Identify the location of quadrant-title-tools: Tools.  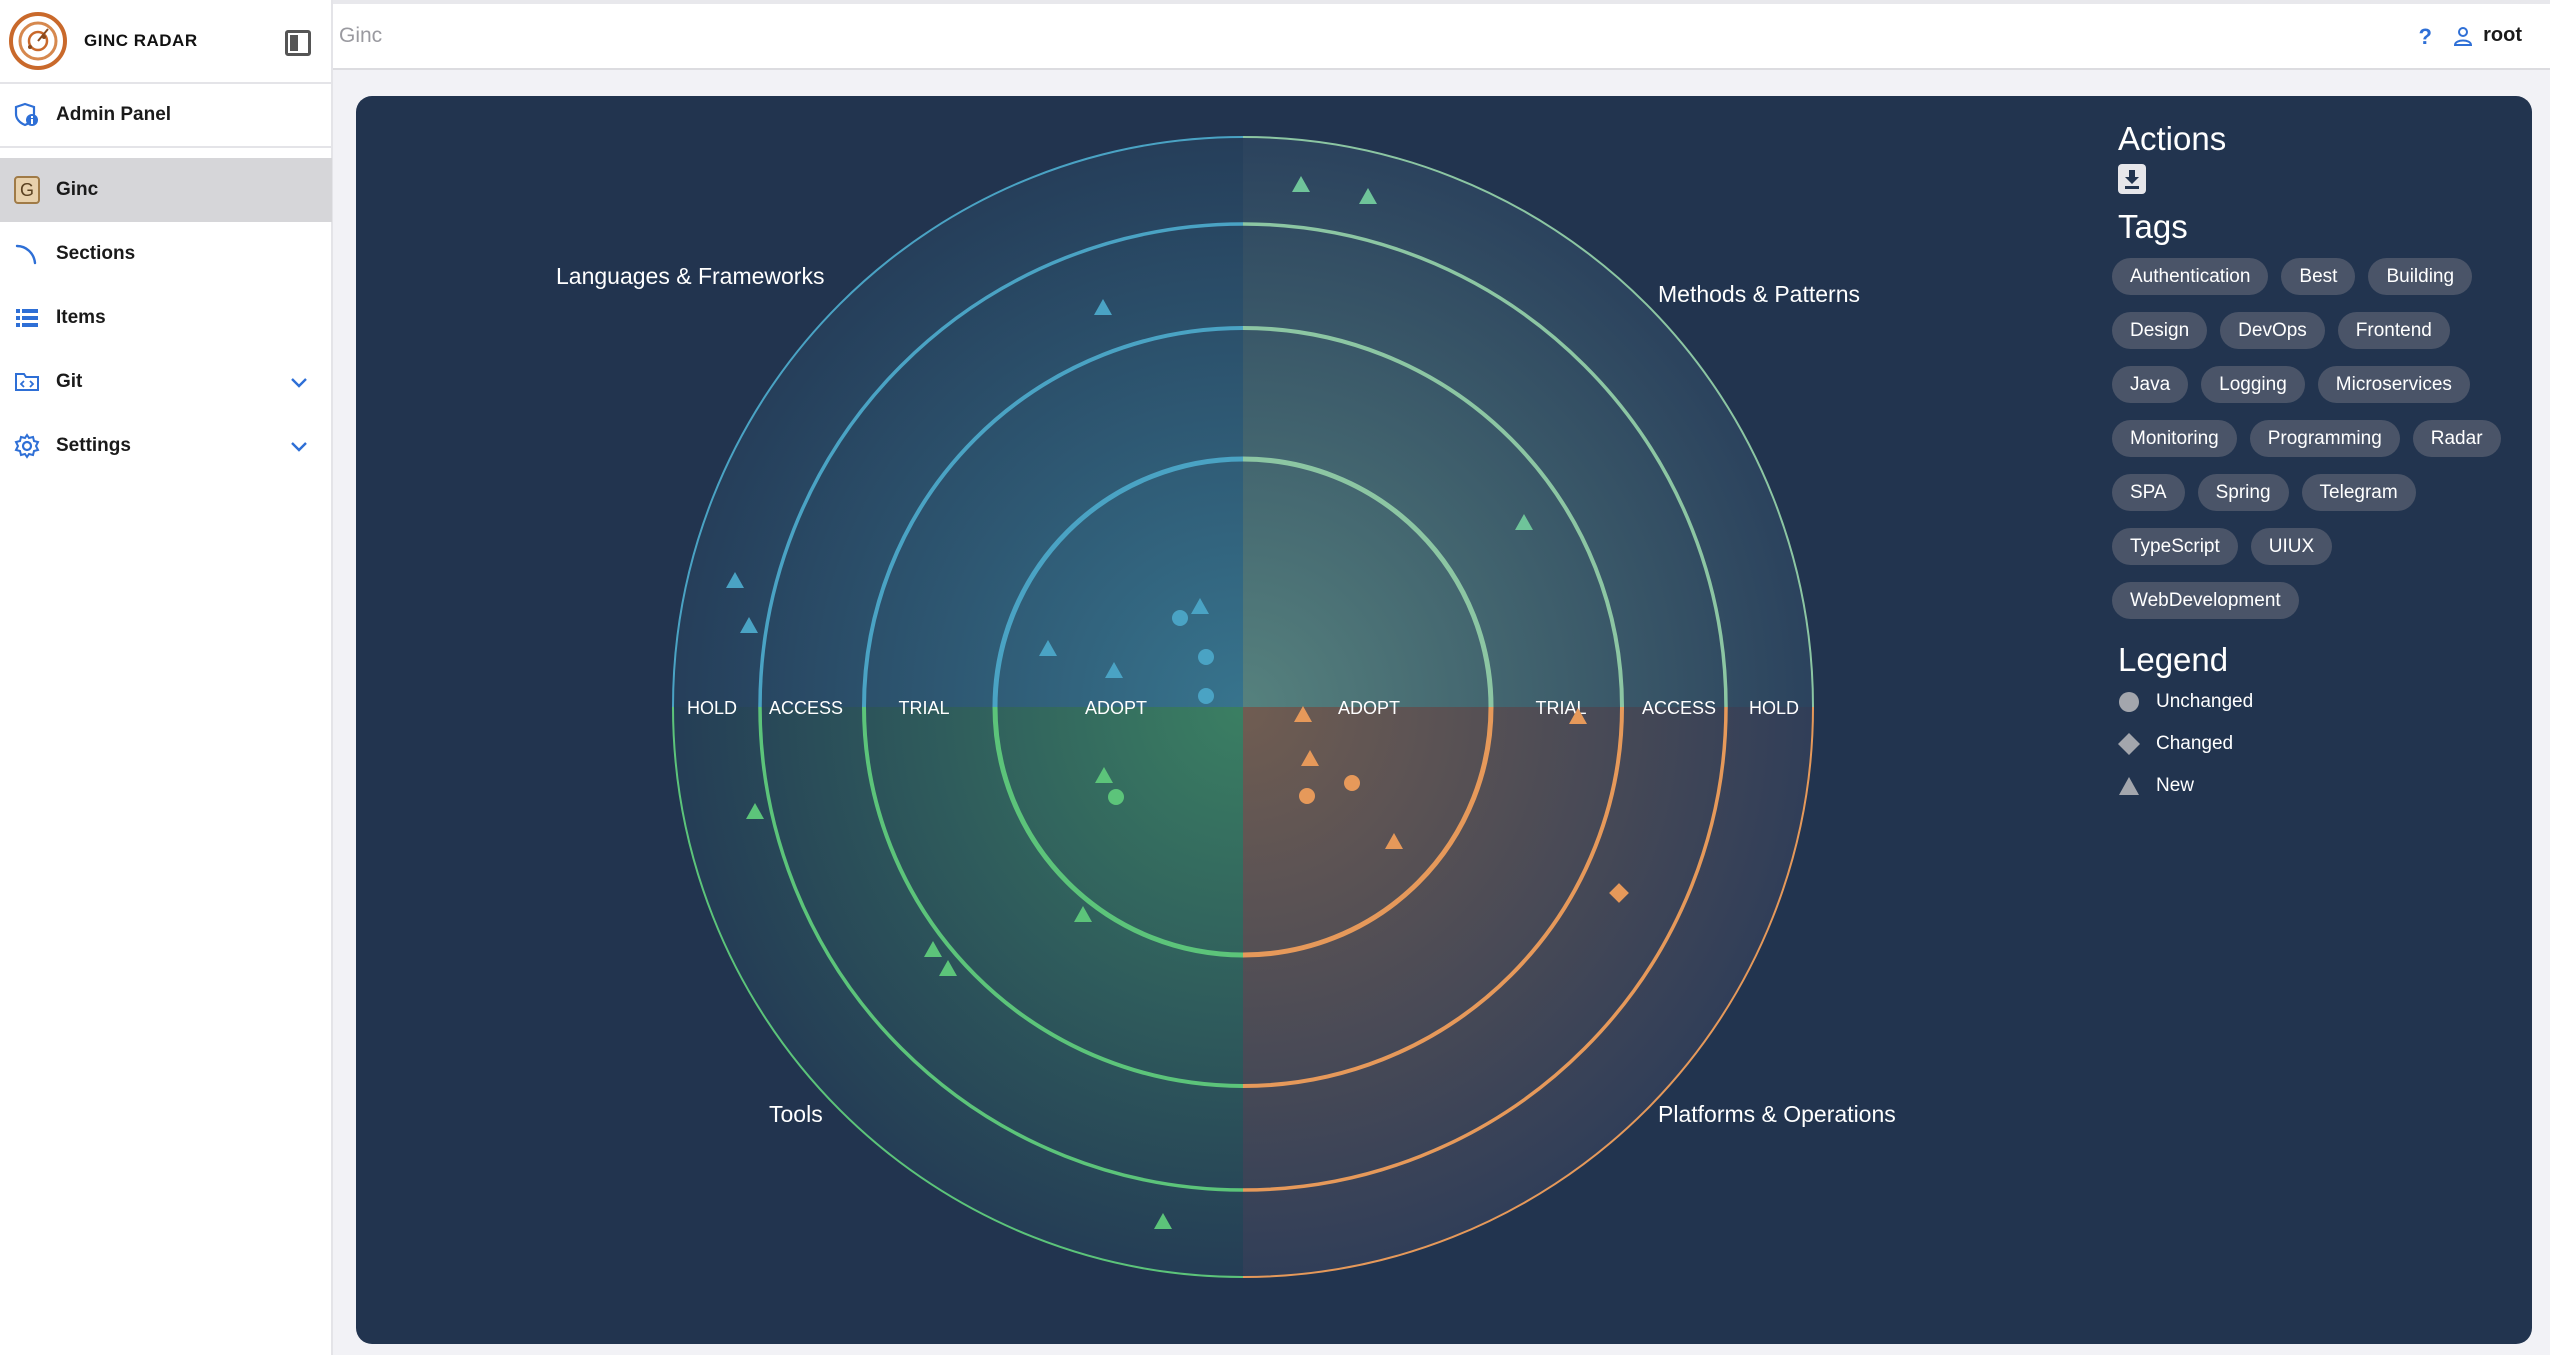
(796, 1114).